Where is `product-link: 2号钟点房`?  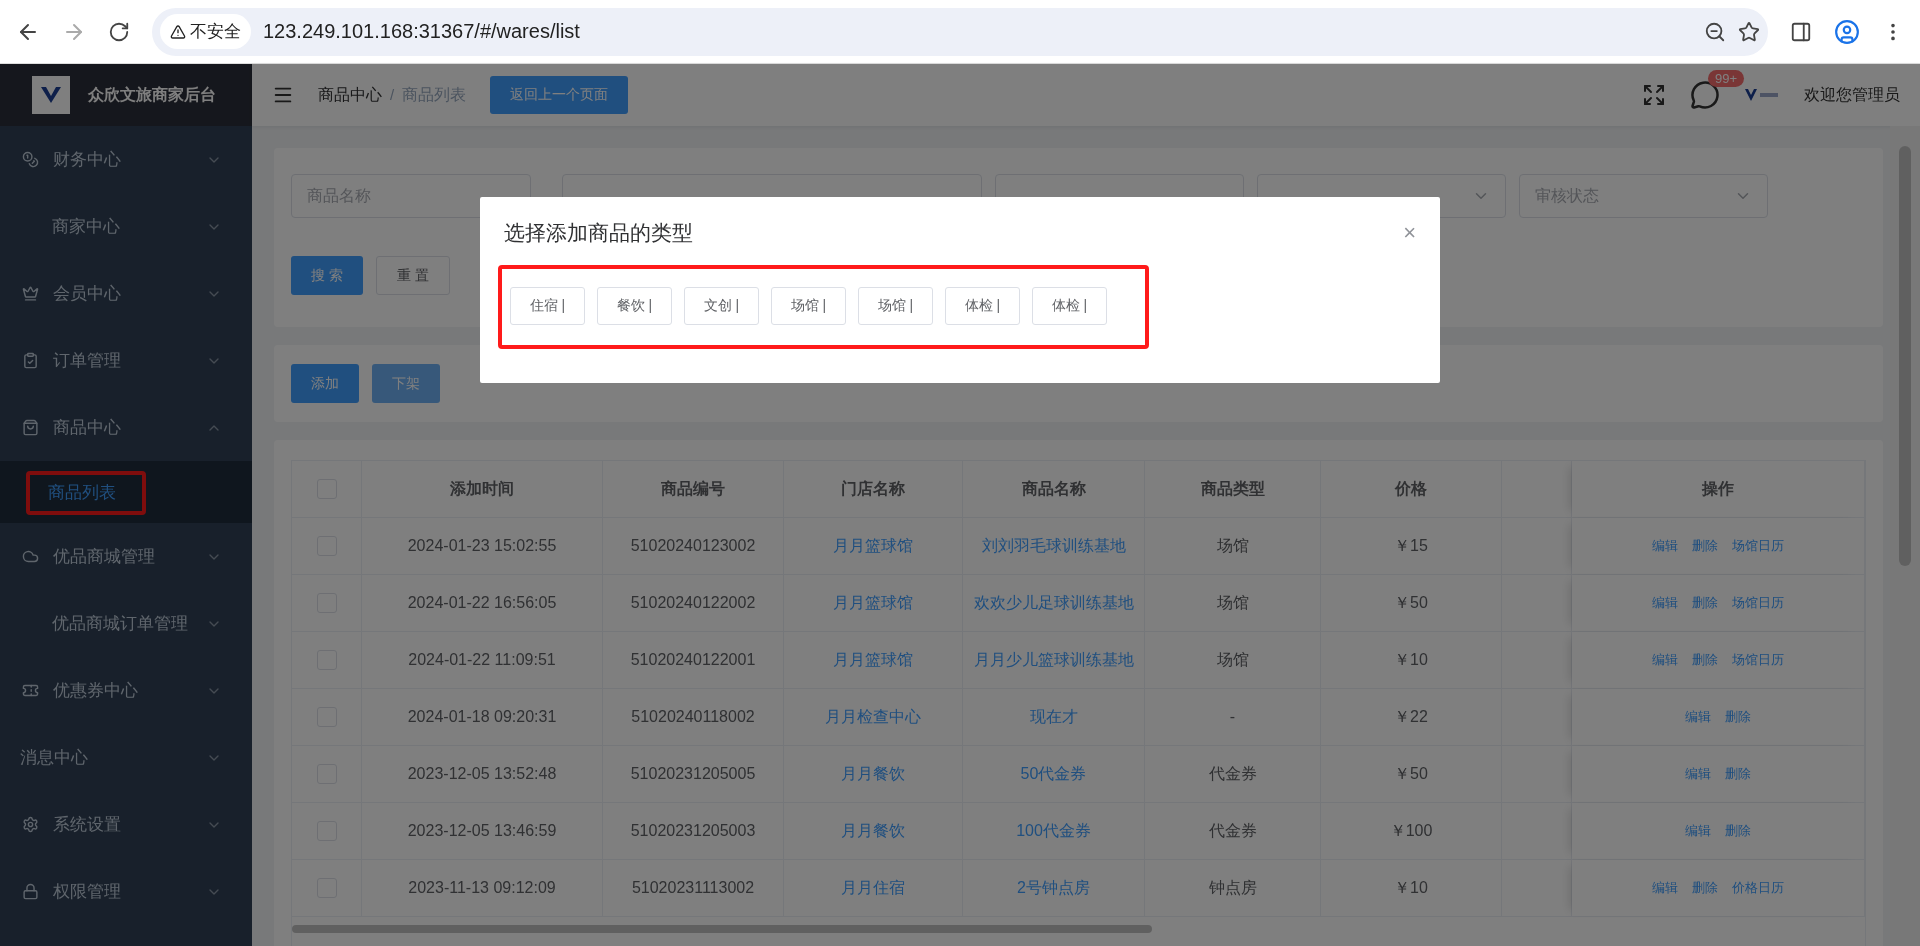 product-link: 2号钟点房 is located at coordinates (1053, 888).